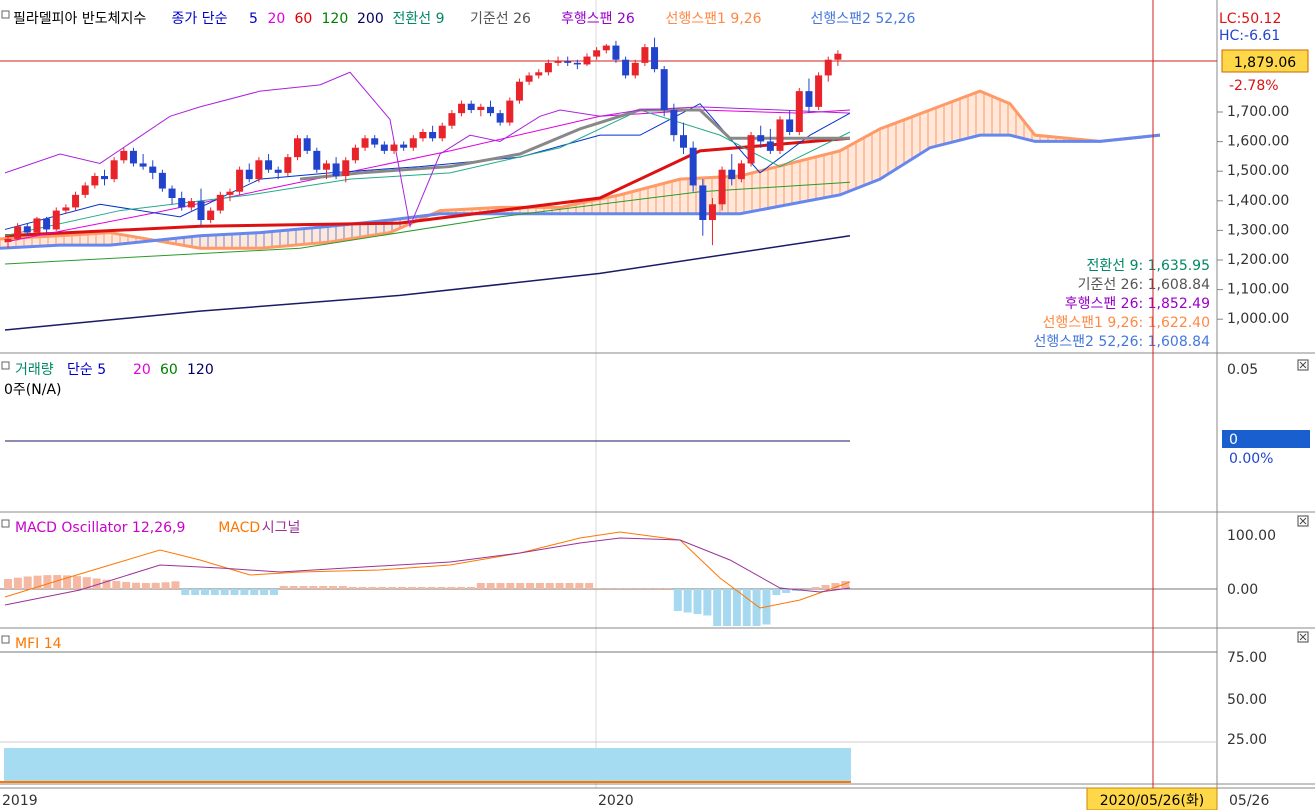  I want to click on legend-item: 5, so click(253, 19).